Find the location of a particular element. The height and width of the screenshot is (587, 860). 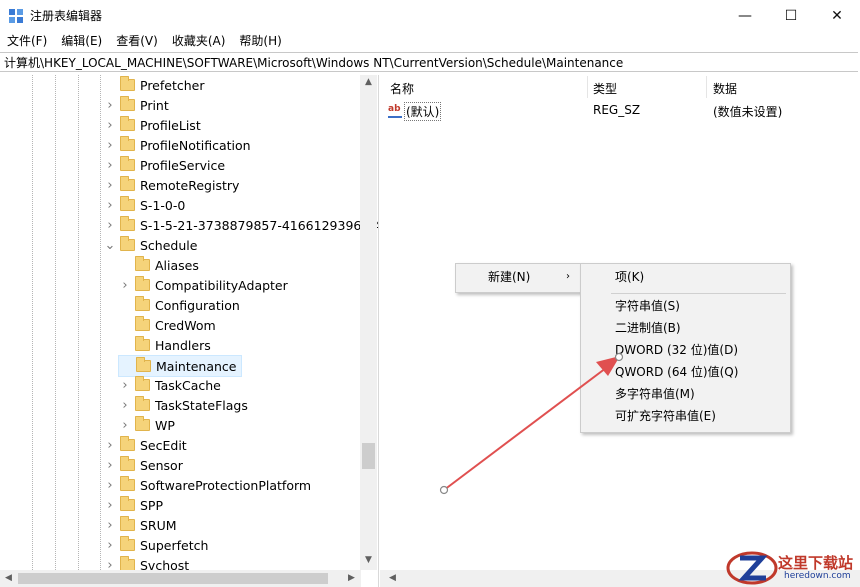

z-logo-icon is located at coordinates (752, 568).